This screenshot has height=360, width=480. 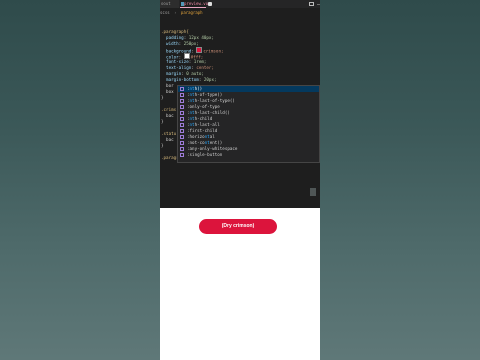 I want to click on tab-active-label: preview.vue, so click(x=197, y=3).